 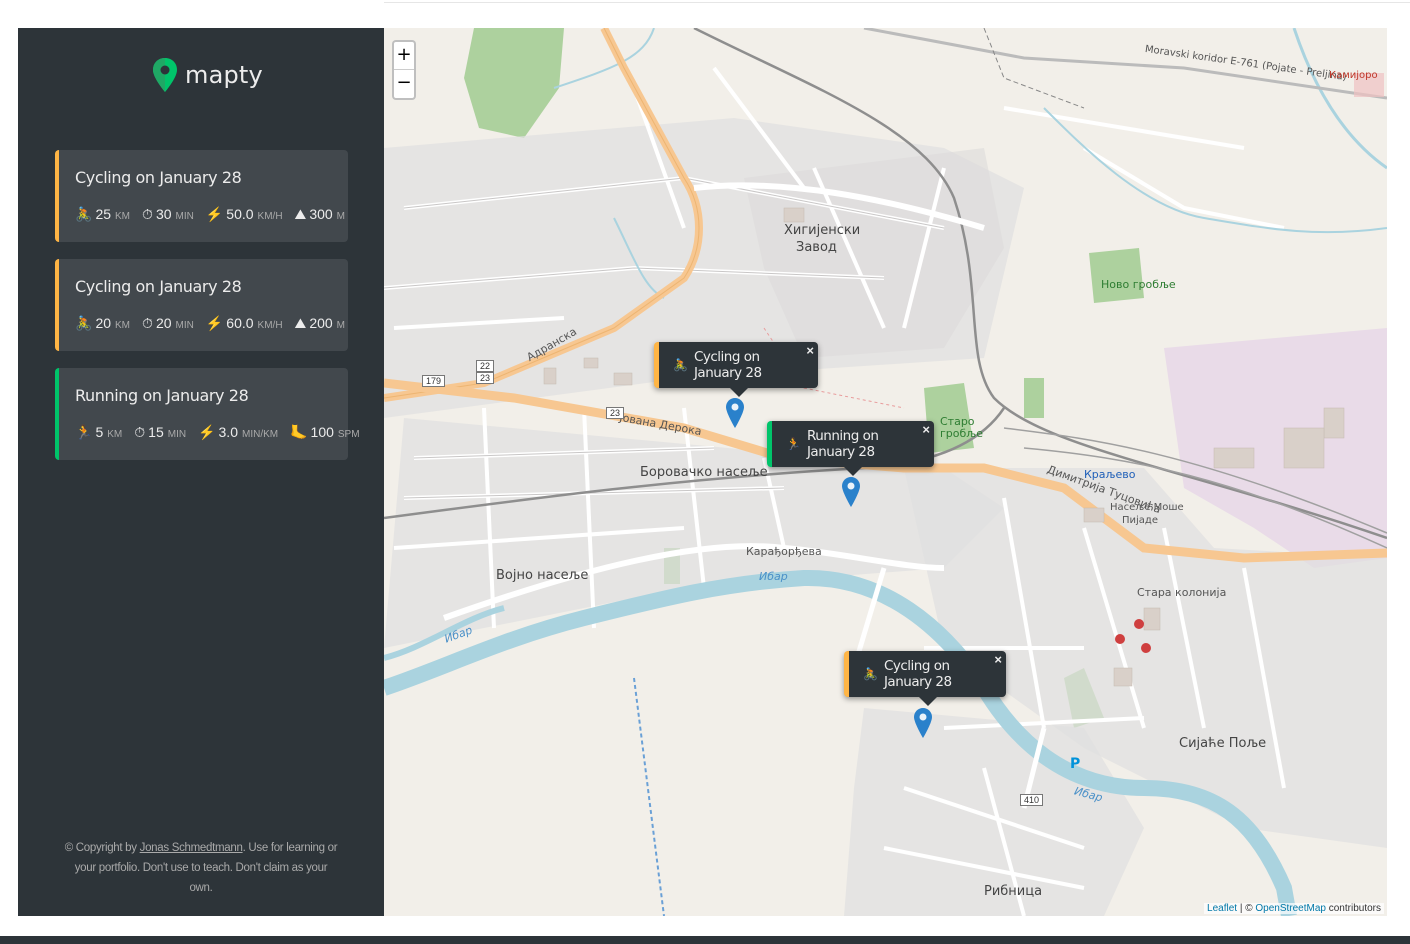 I want to click on distance-value: 5, so click(x=99, y=431).